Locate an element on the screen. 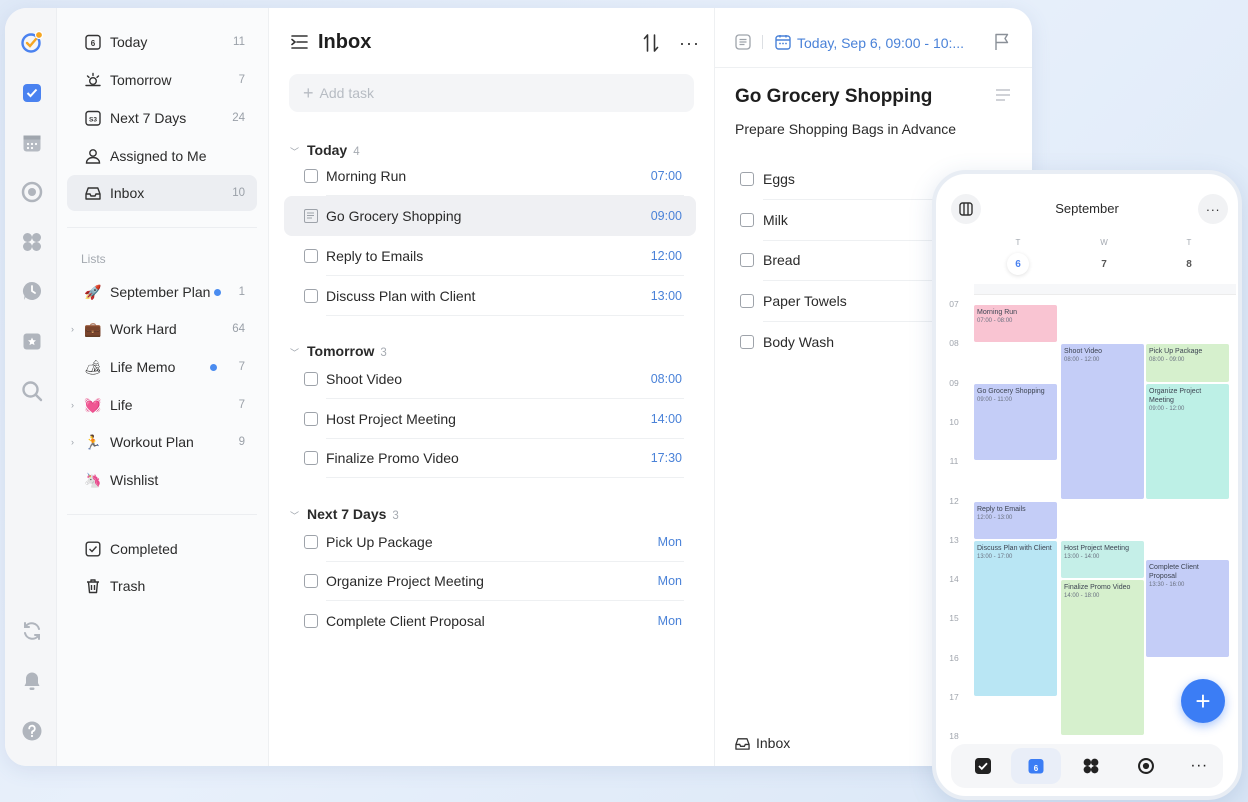 This screenshot has width=1248, height=802. notifications-bell-icon is located at coordinates (32, 681).